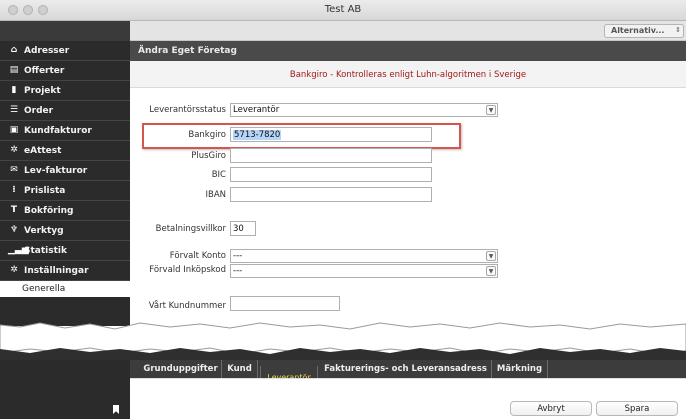 This screenshot has width=686, height=419. I want to click on gear-icon: ✲, so click(14, 150).